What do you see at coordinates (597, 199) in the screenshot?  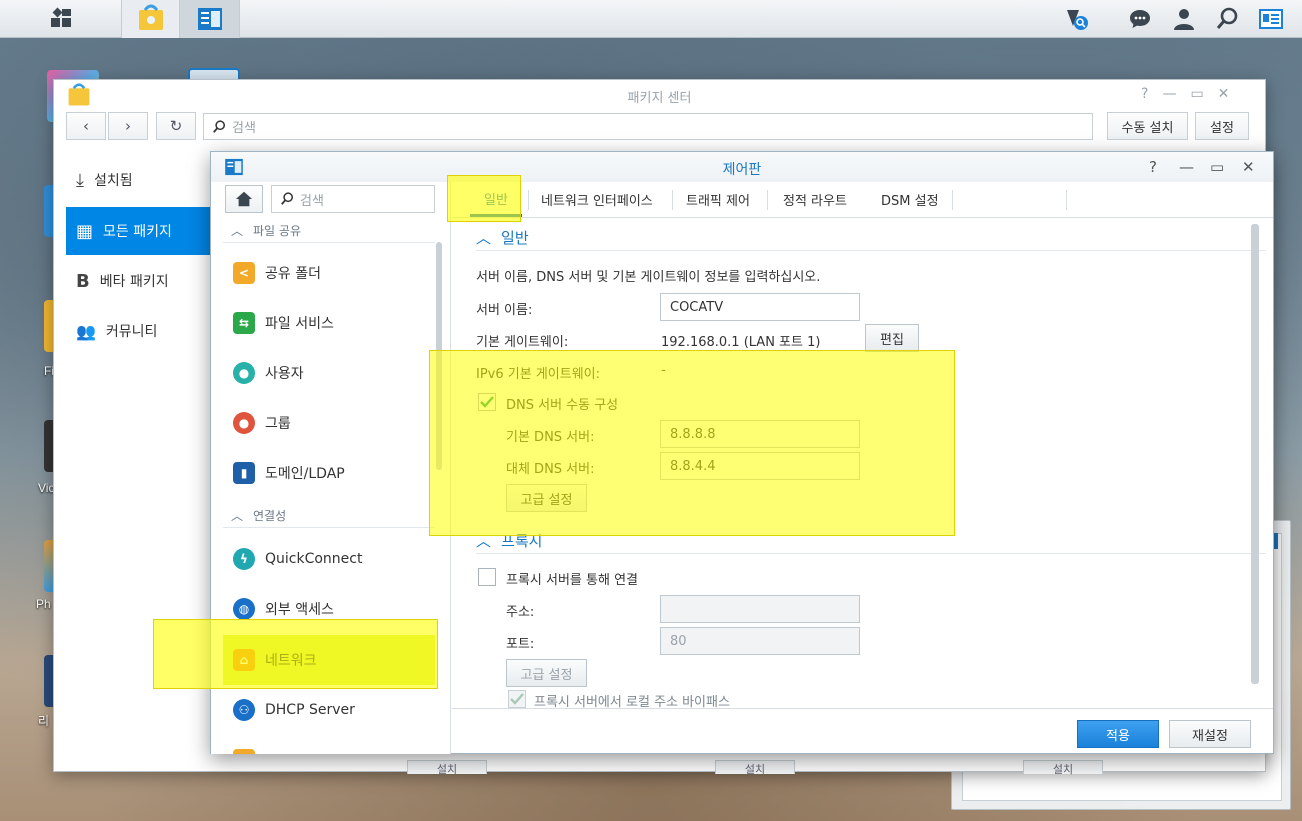 I see `tab-network-interface: 네트워크 인터페이스` at bounding box center [597, 199].